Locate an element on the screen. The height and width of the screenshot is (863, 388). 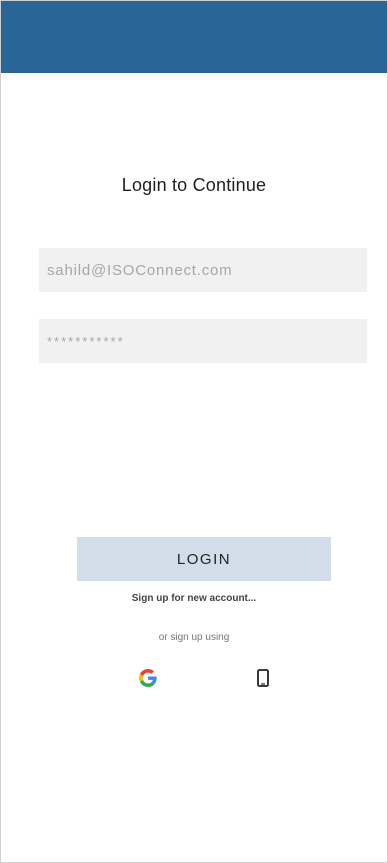
phone-icon is located at coordinates (263, 678).